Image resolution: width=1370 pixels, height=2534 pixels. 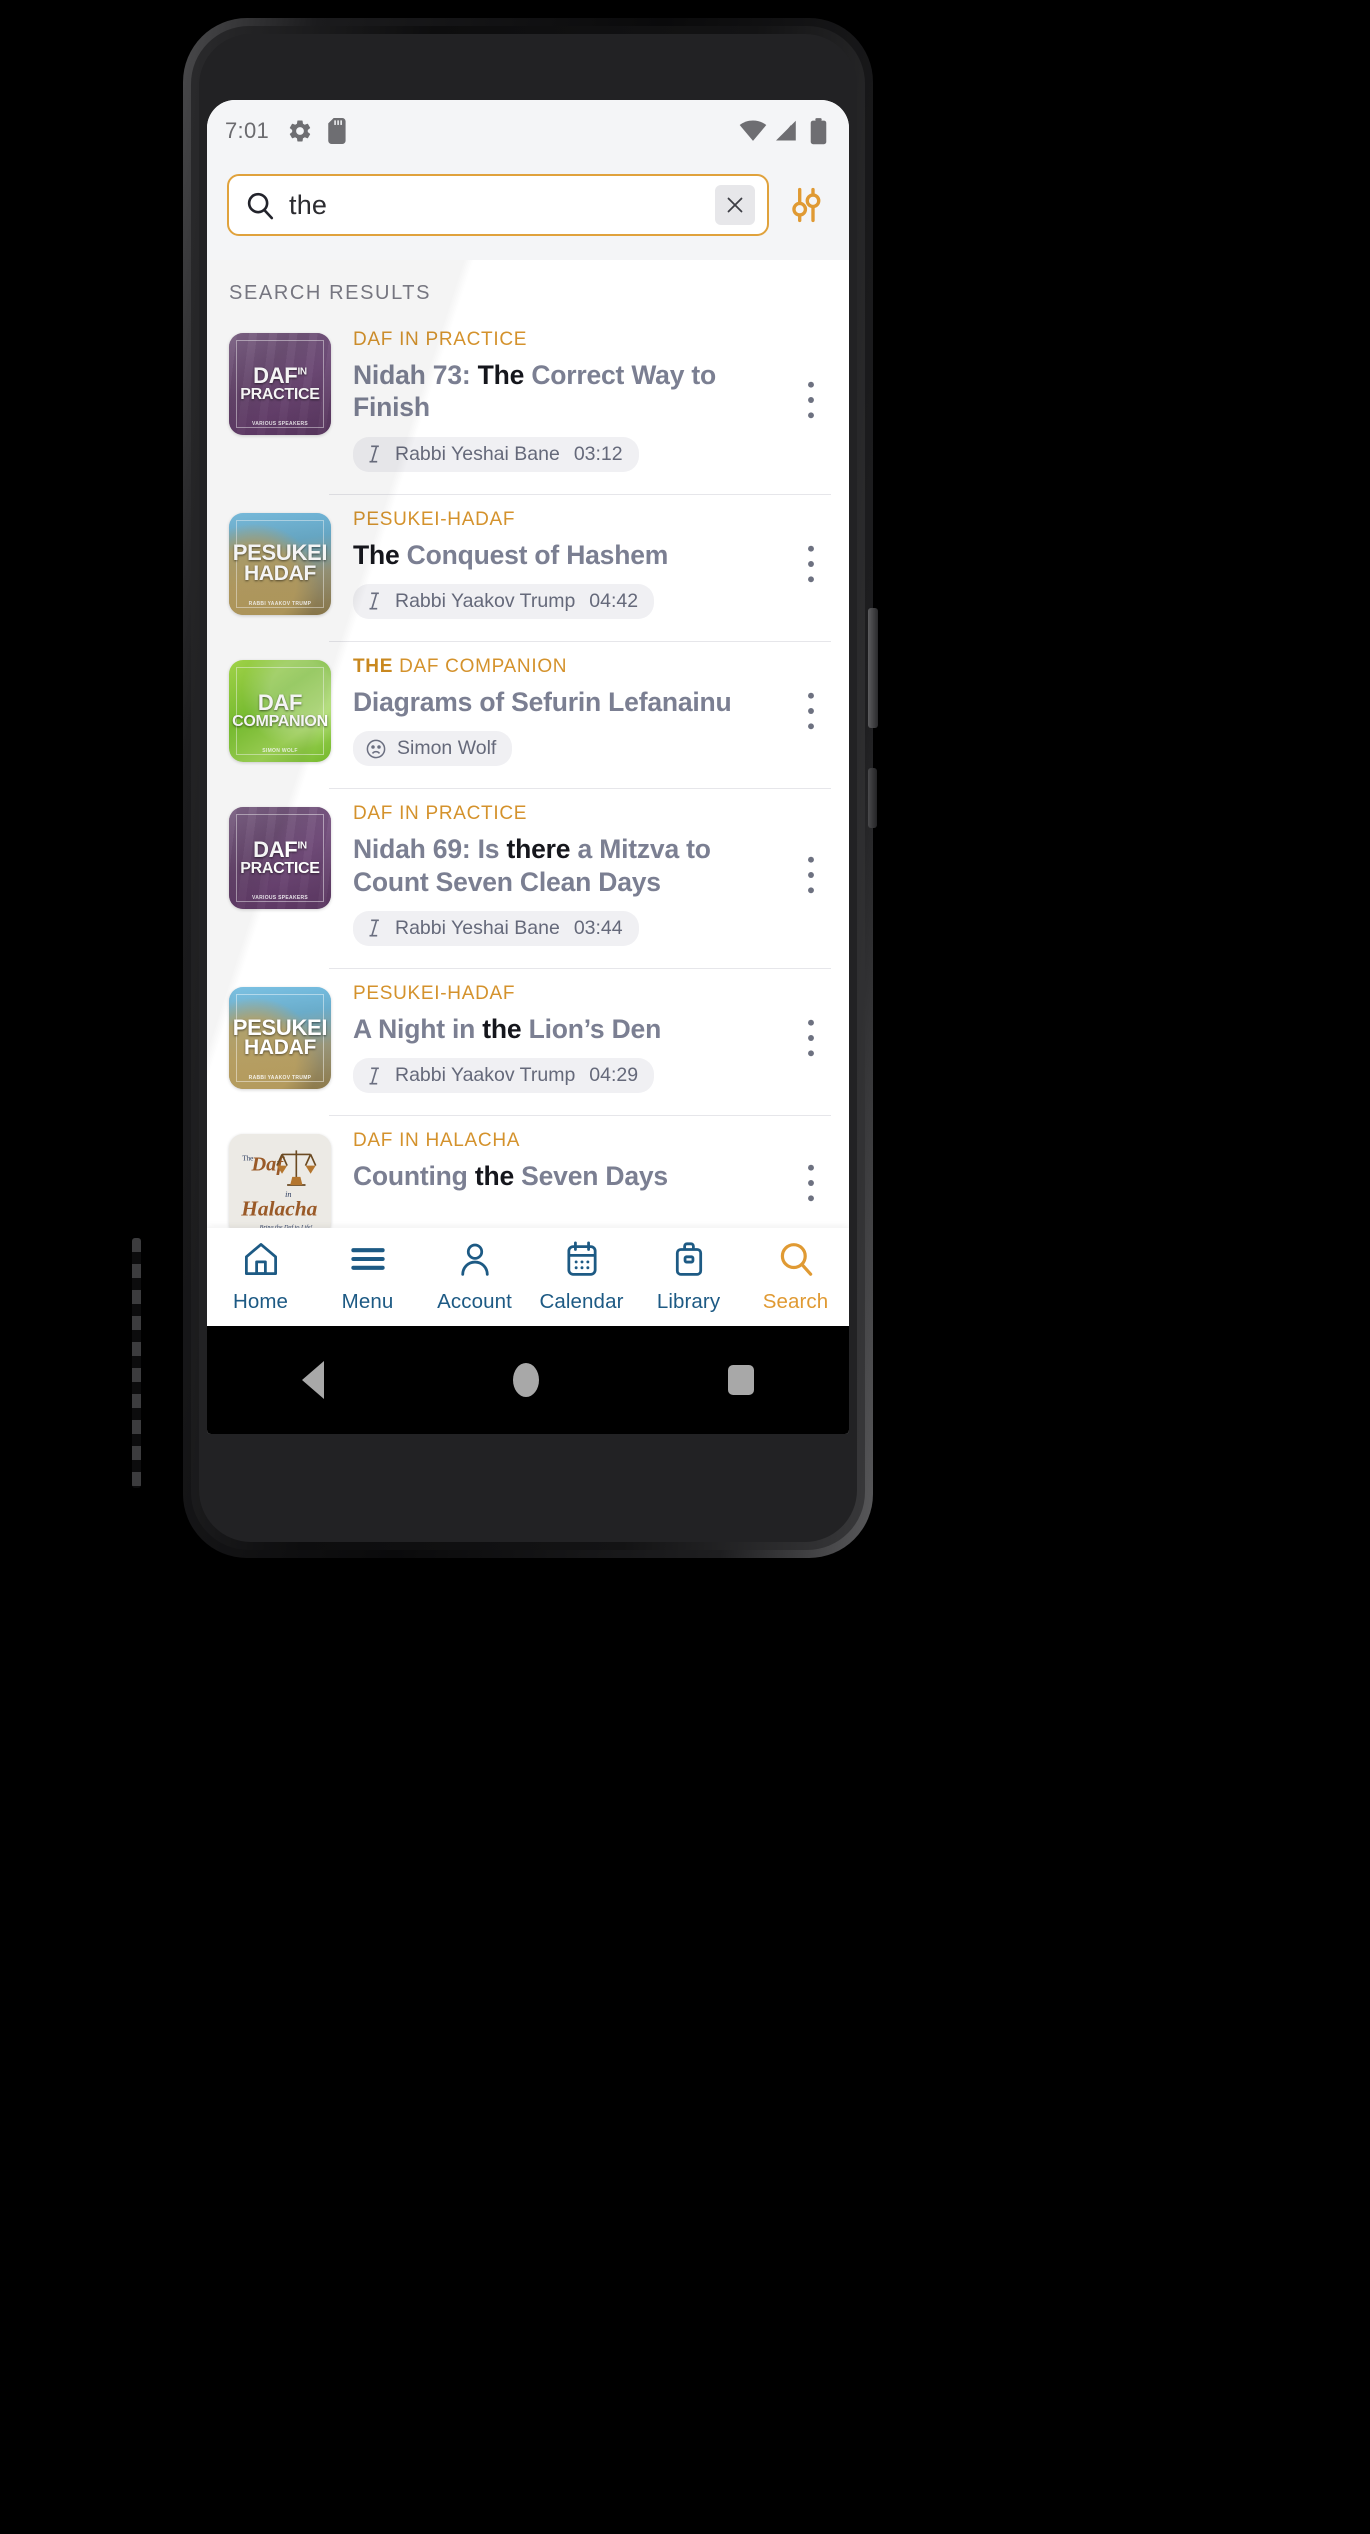 I want to click on search-input: the, so click(x=498, y=205).